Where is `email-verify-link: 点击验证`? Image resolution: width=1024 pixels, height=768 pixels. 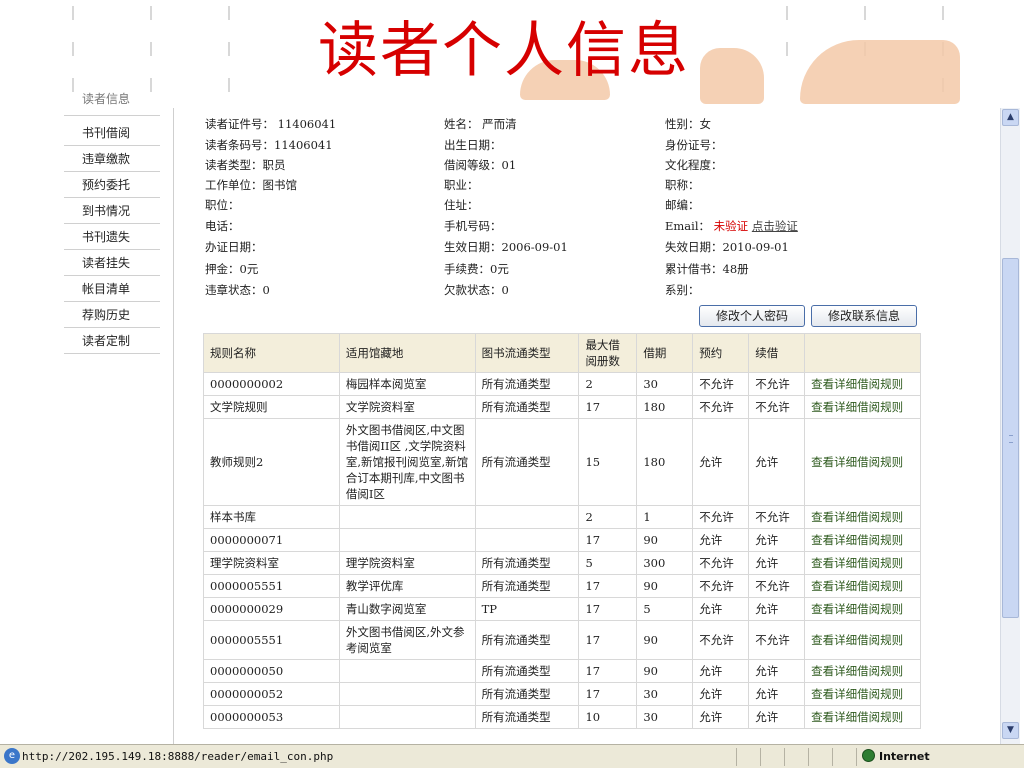
email-verify-link: 点击验证 is located at coordinates (775, 226).